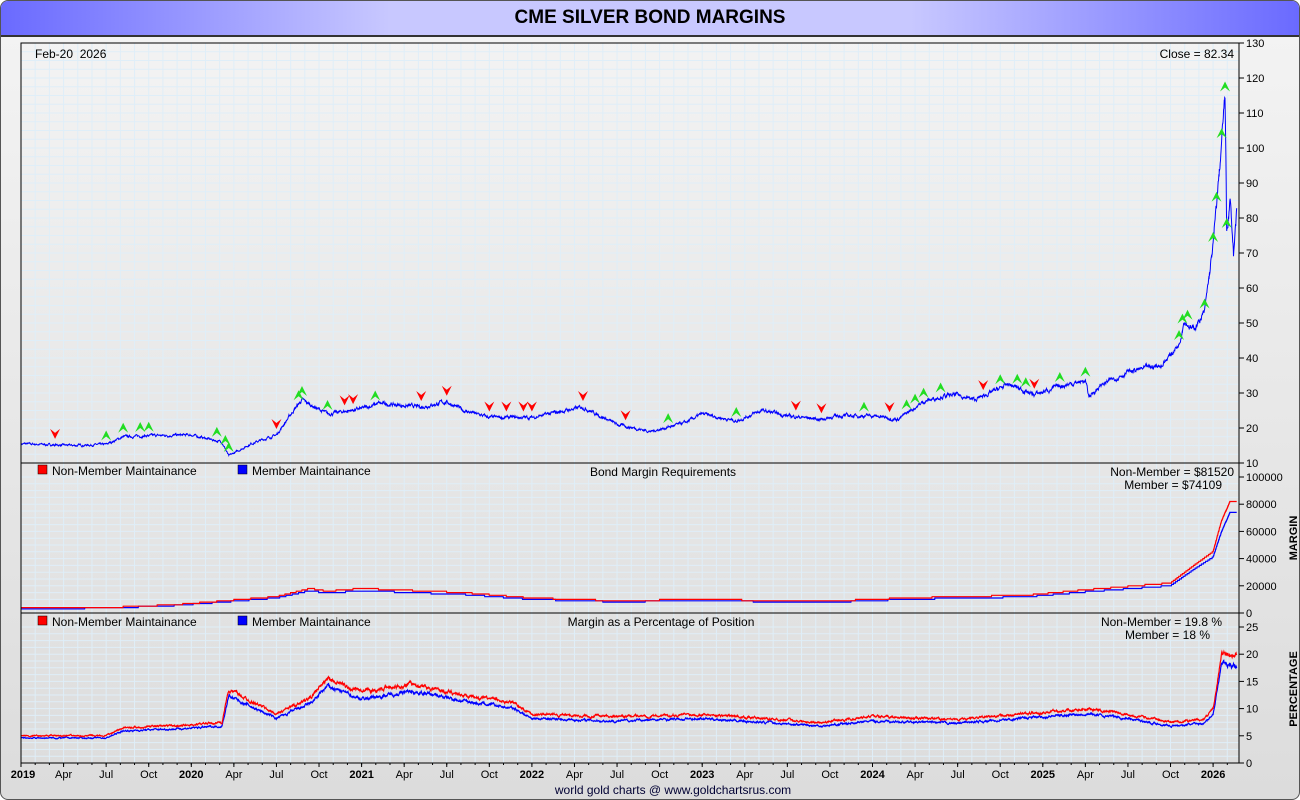 The height and width of the screenshot is (800, 1300). What do you see at coordinates (661, 622) in the screenshot?
I see `panel-title-percentage: Margin as a Percentage of Position` at bounding box center [661, 622].